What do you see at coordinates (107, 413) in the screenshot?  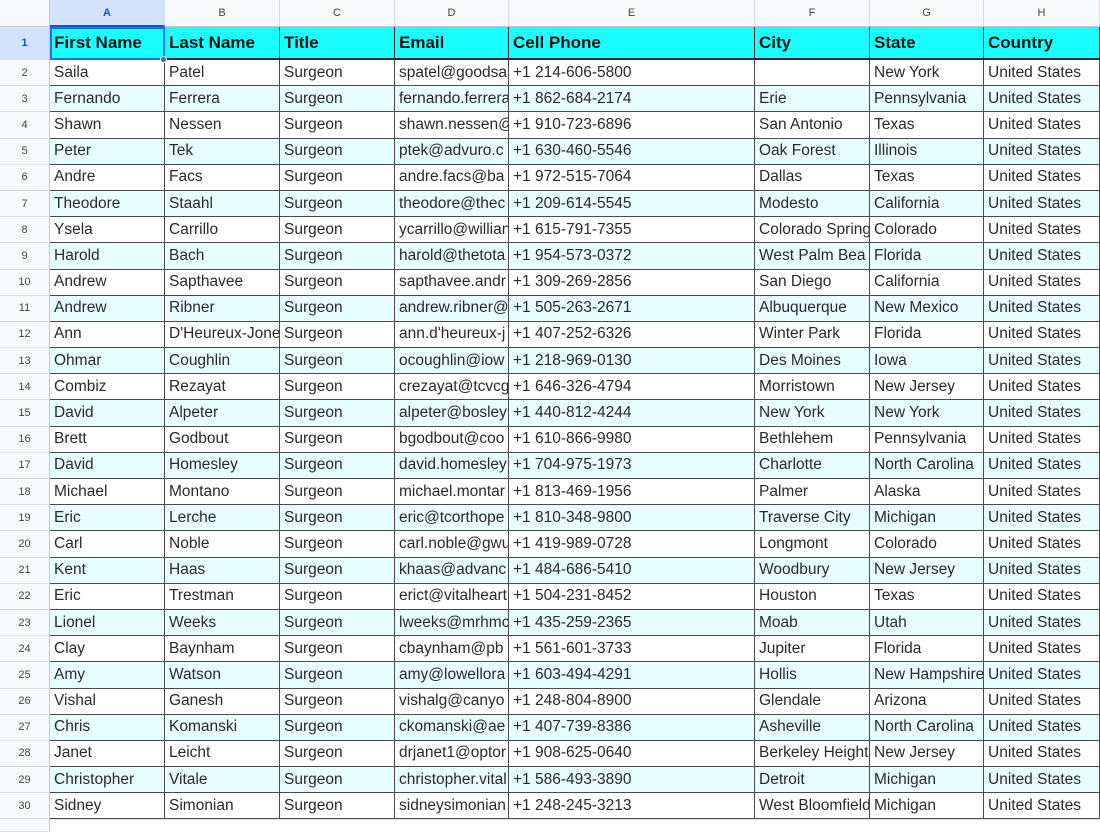 I see `cell-first-name: David` at bounding box center [107, 413].